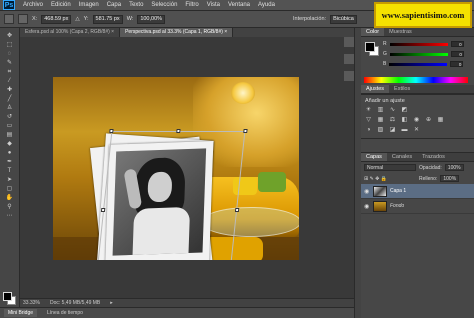  What do you see at coordinates (375, 89) in the screenshot?
I see `tab-adjustments: Ajustes` at bounding box center [375, 89].